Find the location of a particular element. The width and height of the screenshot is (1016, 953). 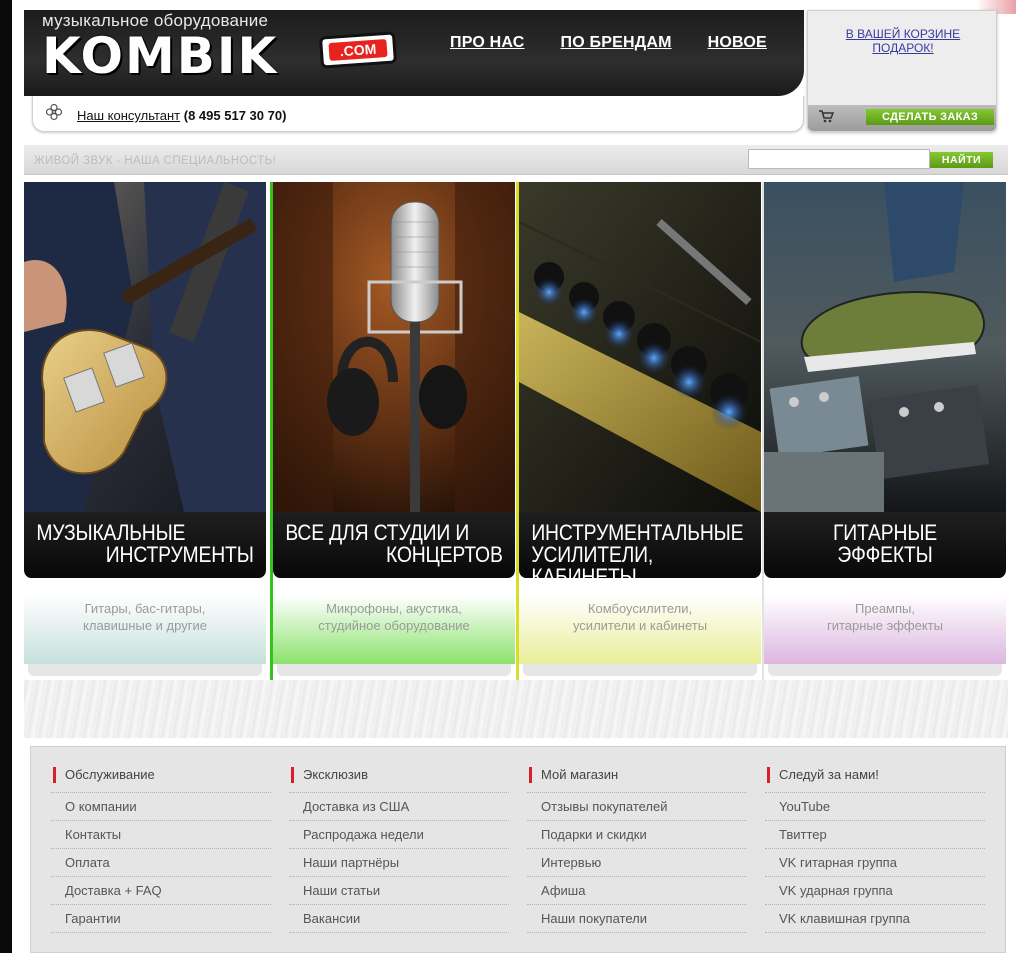

footer-column-heading: Мой магазин is located at coordinates (637, 779).